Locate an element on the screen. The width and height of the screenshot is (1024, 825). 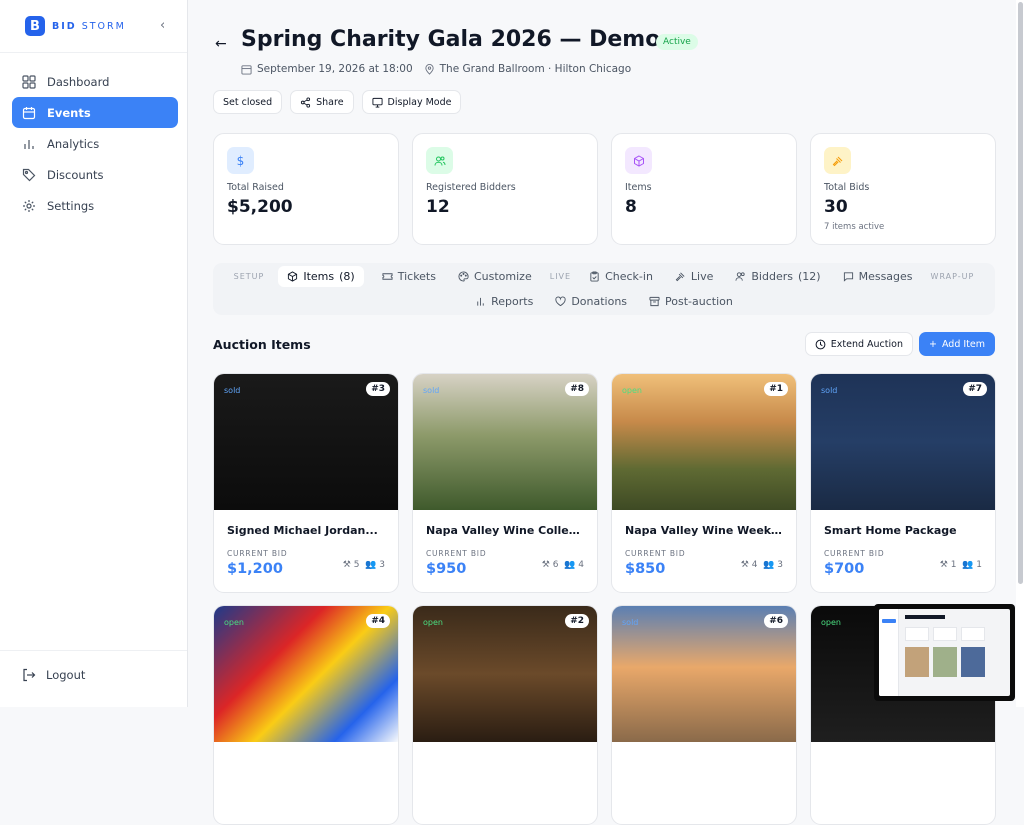
tab-items: Items (8) is located at coordinates (321, 276).